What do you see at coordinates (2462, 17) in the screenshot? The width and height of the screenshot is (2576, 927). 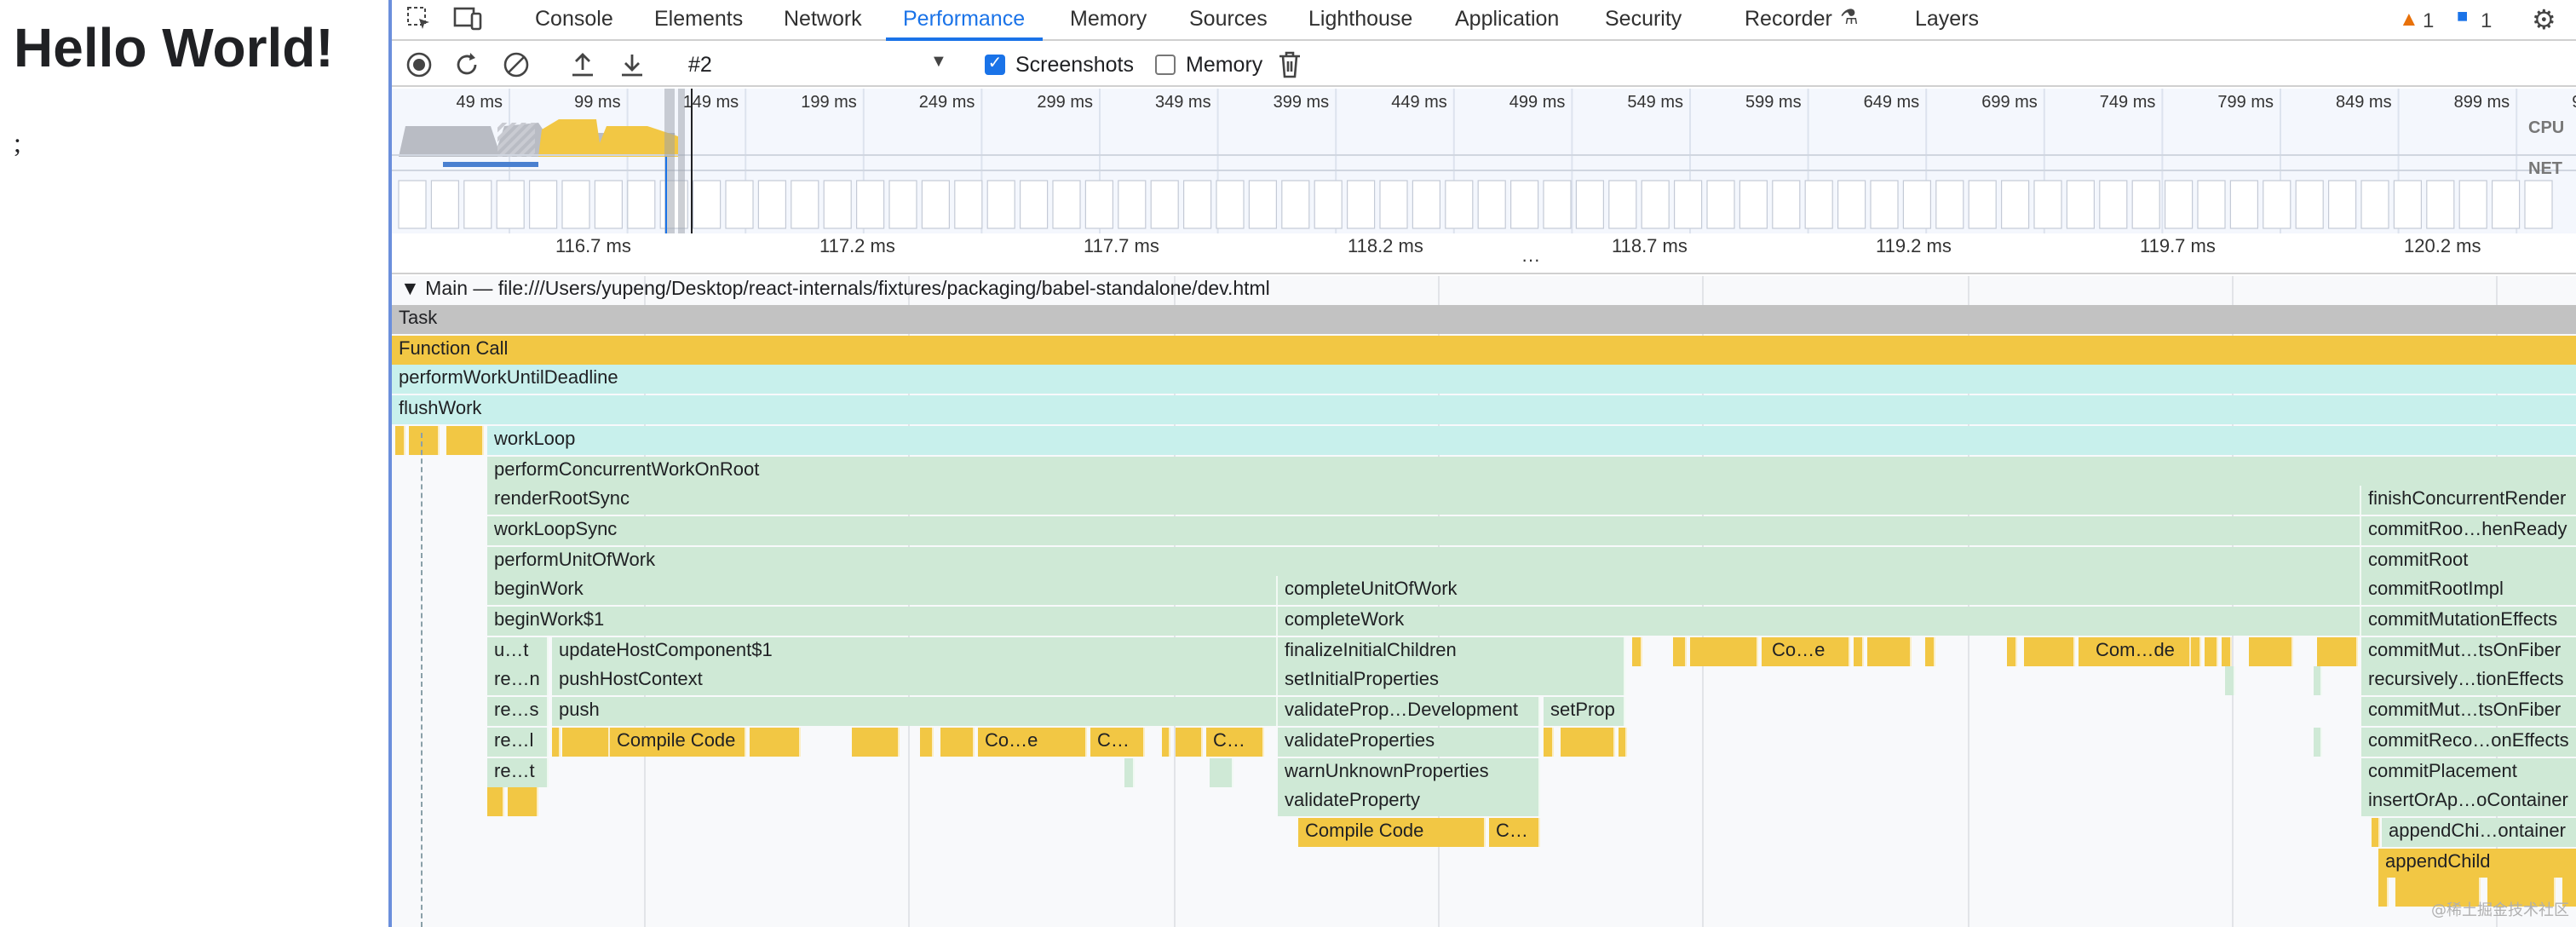 I see `message-icon: ■` at bounding box center [2462, 17].